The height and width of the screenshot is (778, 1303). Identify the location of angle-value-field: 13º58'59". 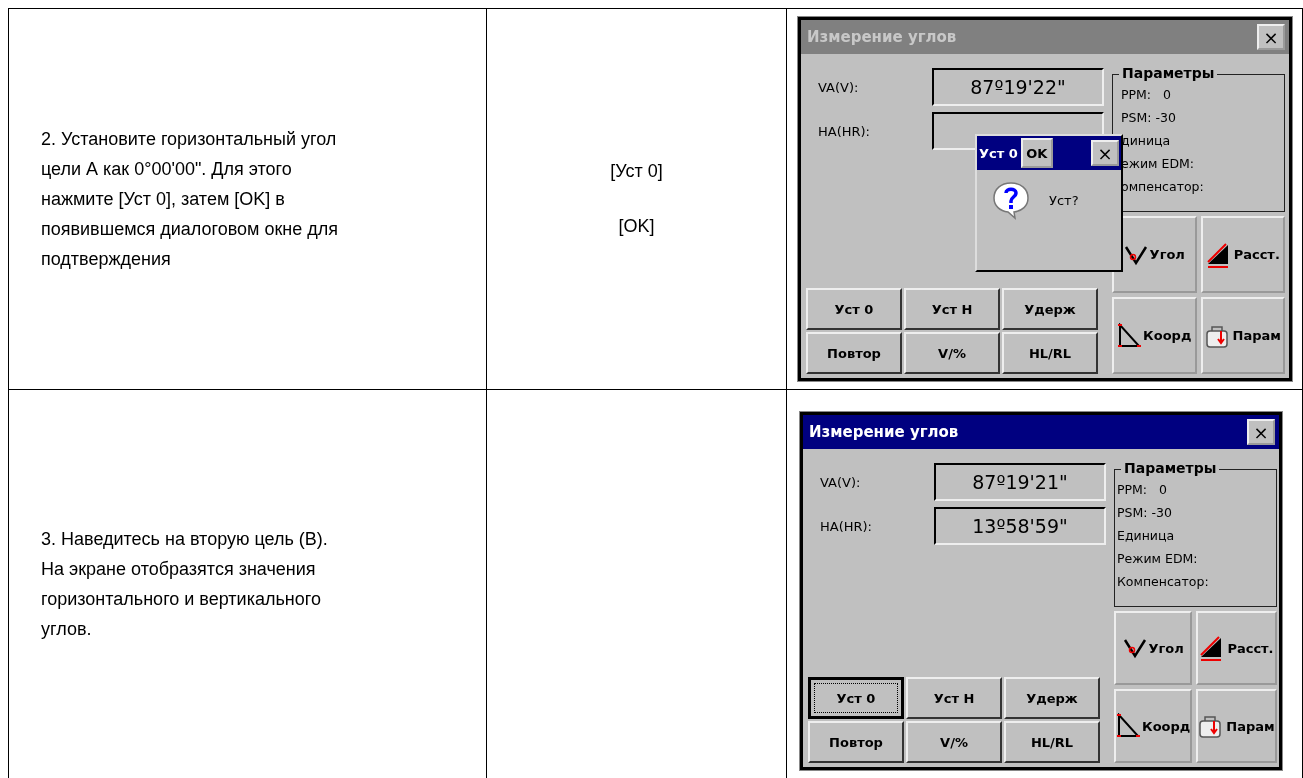
(1020, 526).